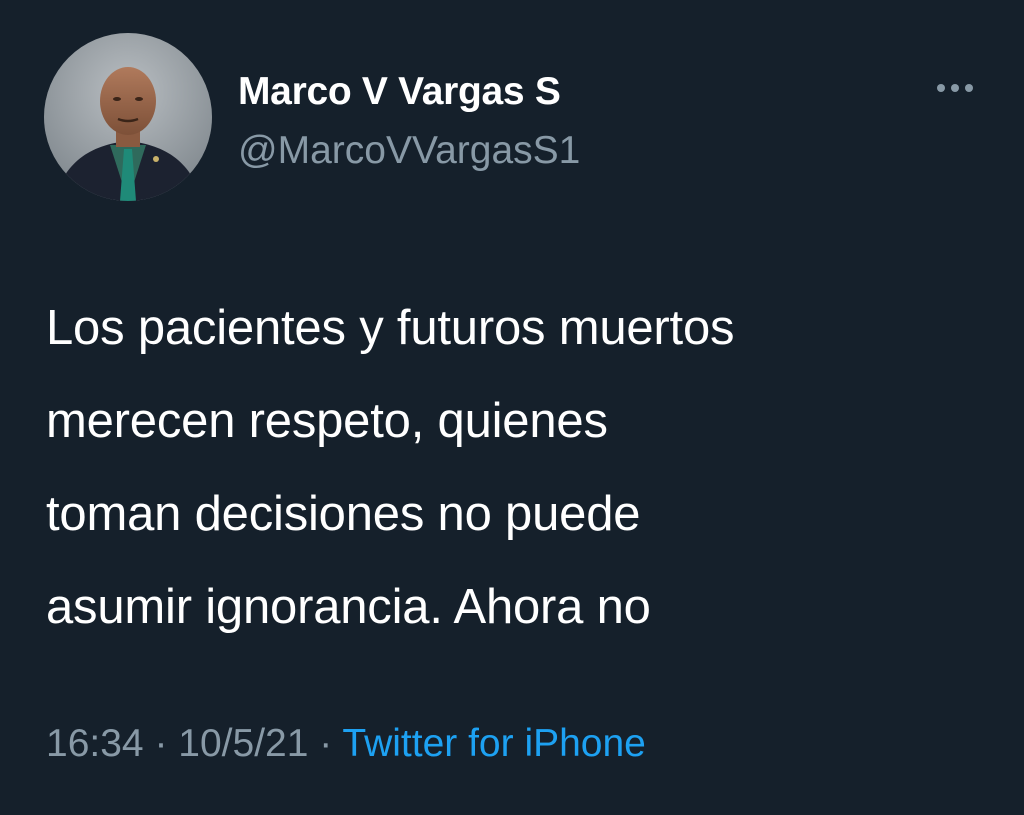 Image resolution: width=1024 pixels, height=815 pixels. What do you see at coordinates (95, 743) in the screenshot?
I see `tweet-time: 16:34` at bounding box center [95, 743].